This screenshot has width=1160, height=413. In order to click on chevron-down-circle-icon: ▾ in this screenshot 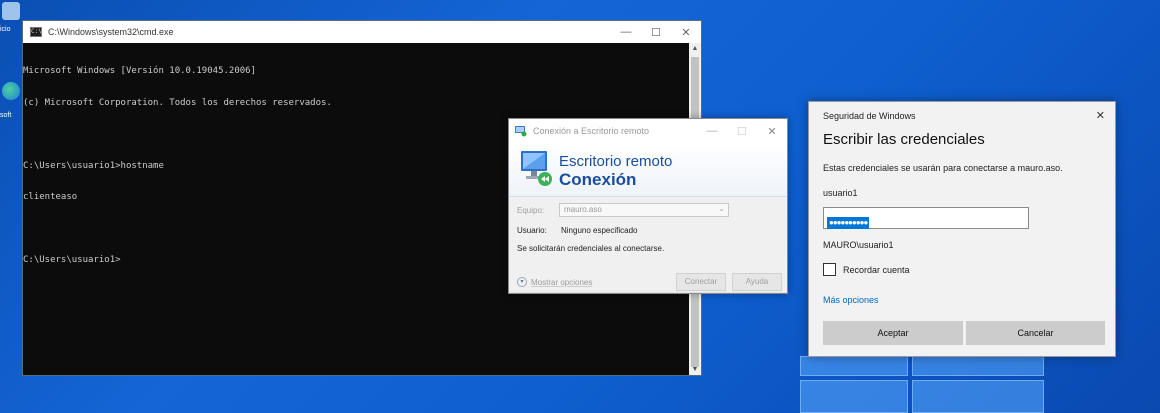, I will do `click(522, 282)`.